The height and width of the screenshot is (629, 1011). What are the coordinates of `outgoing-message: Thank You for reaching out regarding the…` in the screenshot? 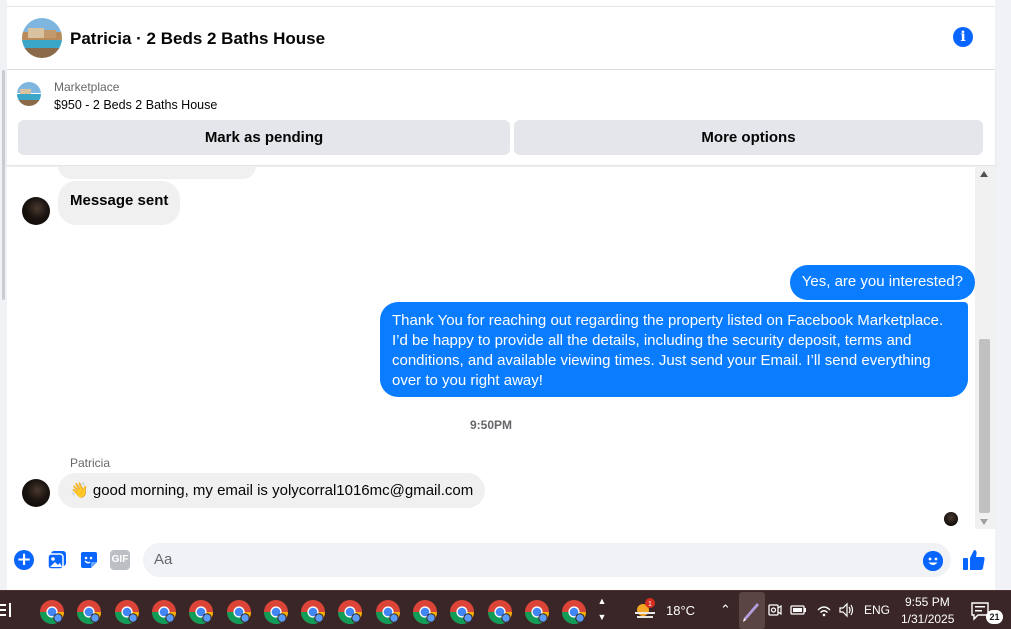 It's located at (674, 349).